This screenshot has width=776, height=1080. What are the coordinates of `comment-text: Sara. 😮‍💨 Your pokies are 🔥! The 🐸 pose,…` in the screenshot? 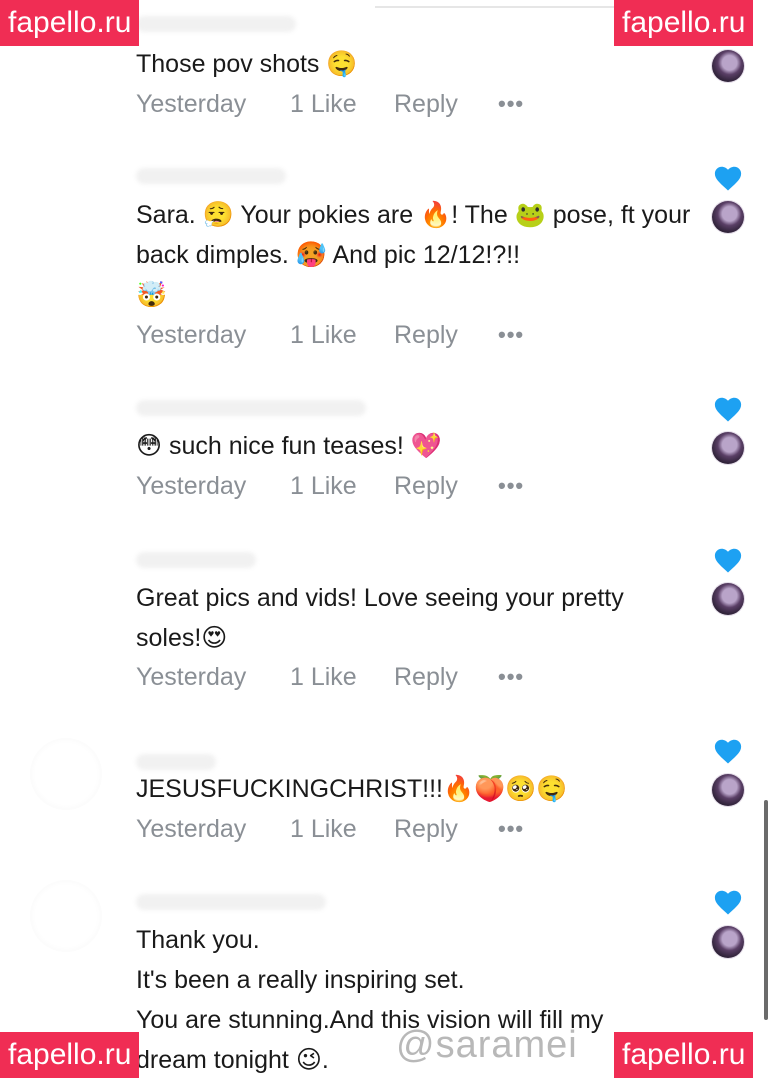 It's located at (413, 255).